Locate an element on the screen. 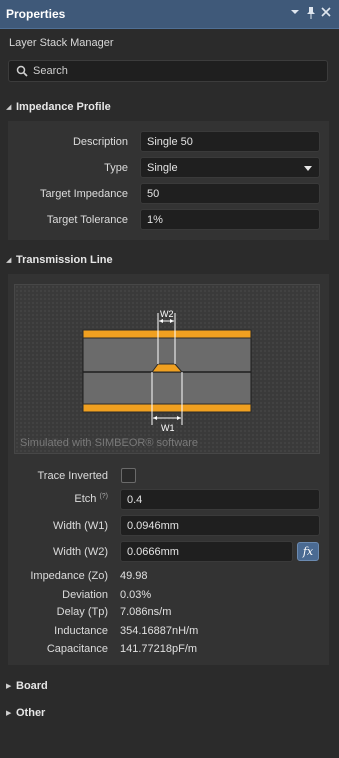 The width and height of the screenshot is (339, 758). inductance-label: Inductance is located at coordinates (81, 631).